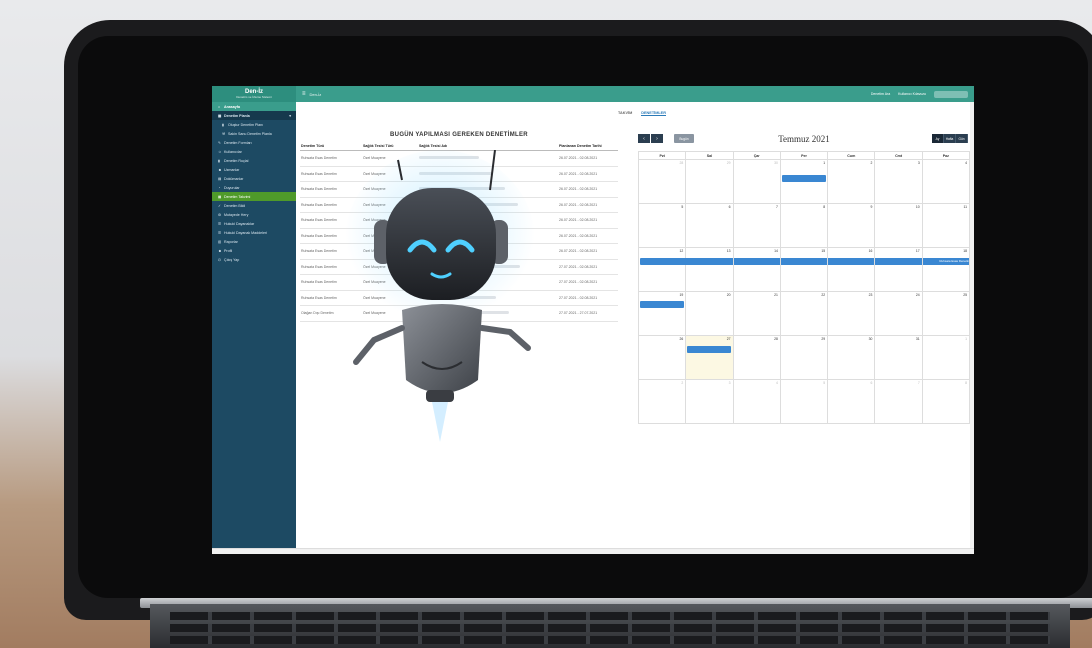 The height and width of the screenshot is (648, 1092). Describe the element at coordinates (823, 339) in the screenshot. I see `day-number: 29` at that location.